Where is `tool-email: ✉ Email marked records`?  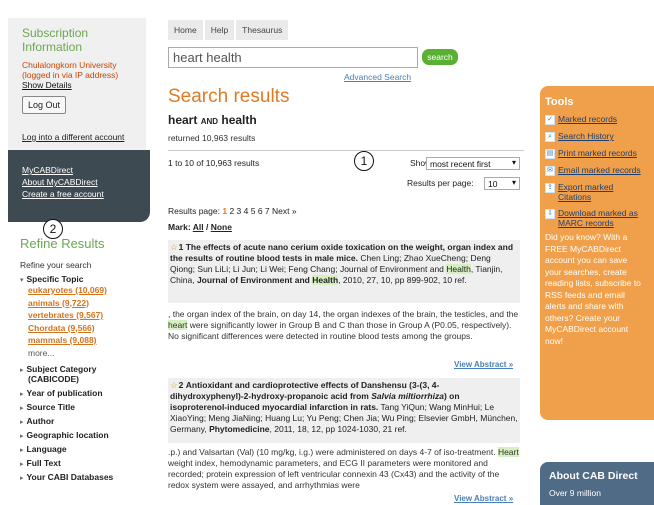
tool-email: ✉ Email marked records is located at coordinates (595, 170).